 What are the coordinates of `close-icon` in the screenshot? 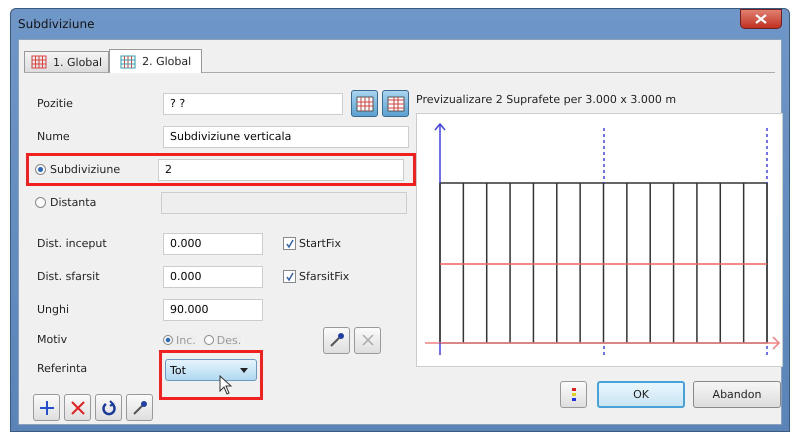 It's located at (761, 19).